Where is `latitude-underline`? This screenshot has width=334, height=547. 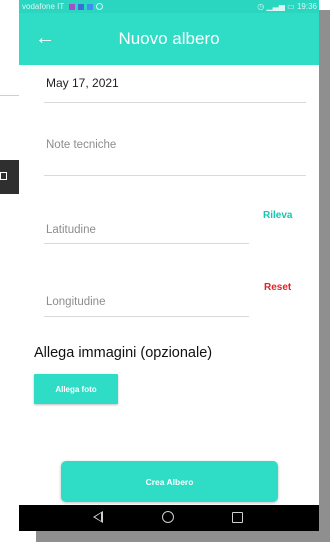 latitude-underline is located at coordinates (146, 243).